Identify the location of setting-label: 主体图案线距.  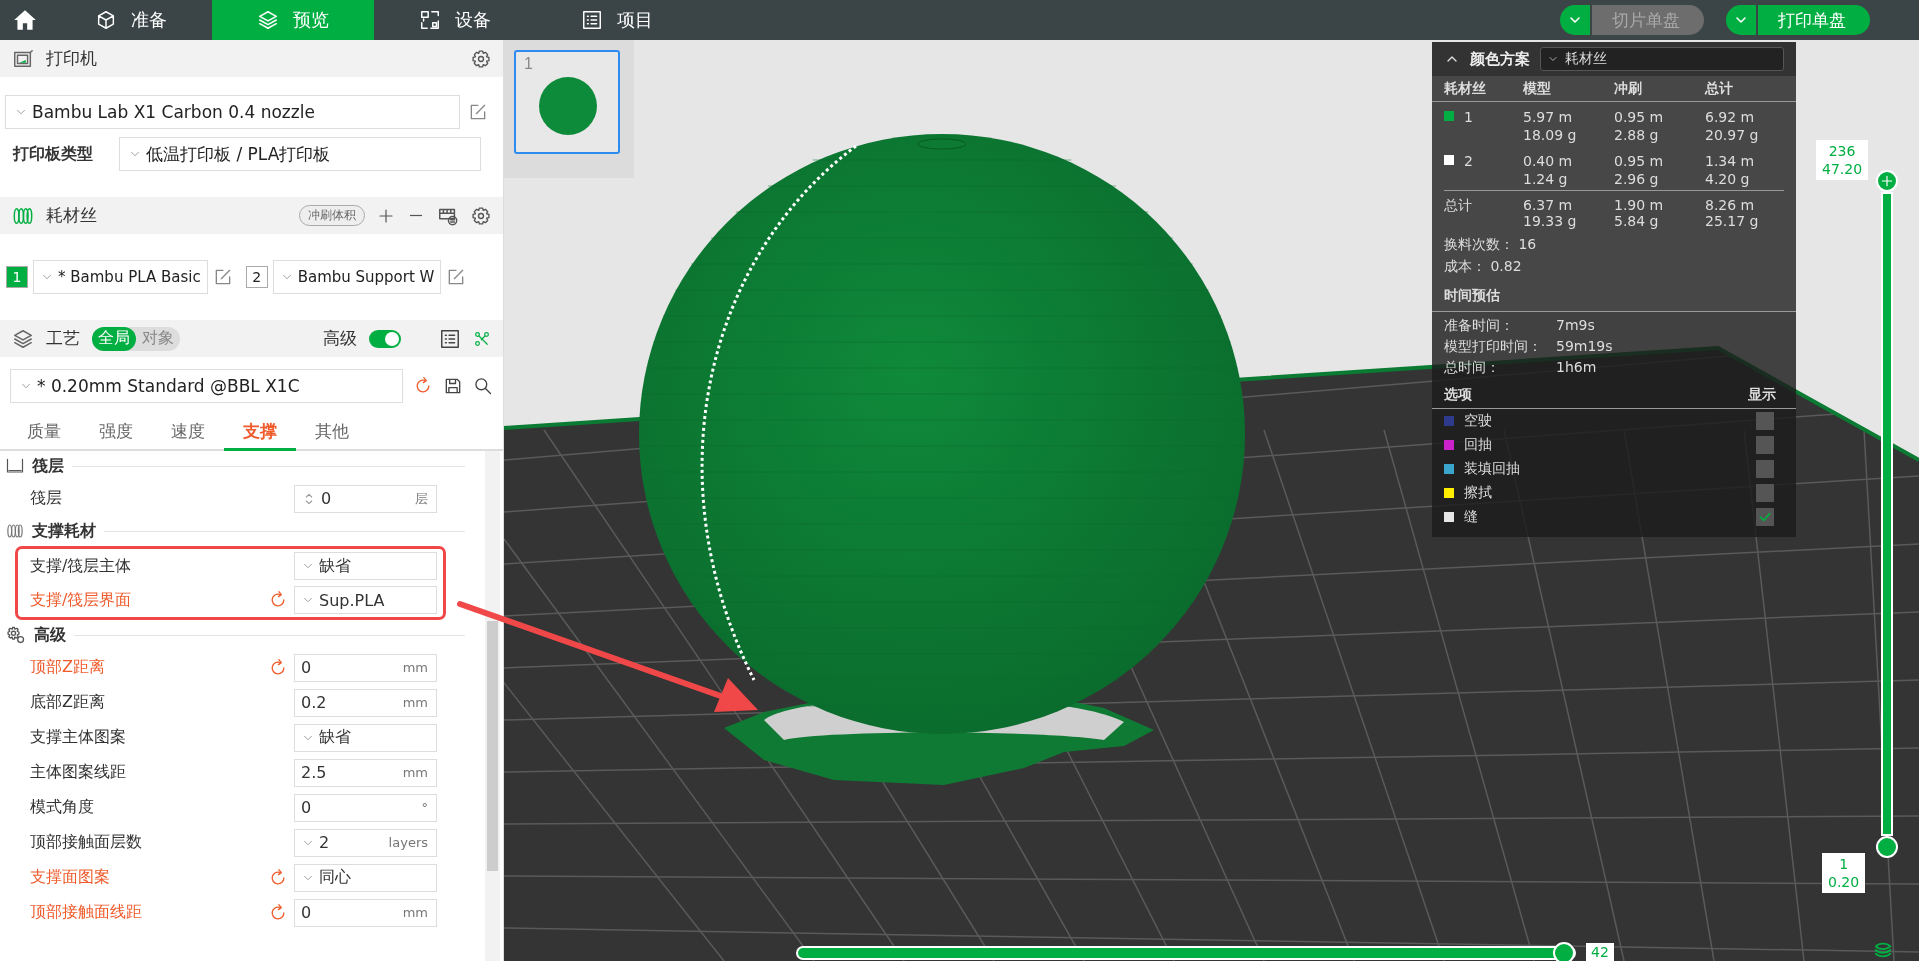
(78, 772).